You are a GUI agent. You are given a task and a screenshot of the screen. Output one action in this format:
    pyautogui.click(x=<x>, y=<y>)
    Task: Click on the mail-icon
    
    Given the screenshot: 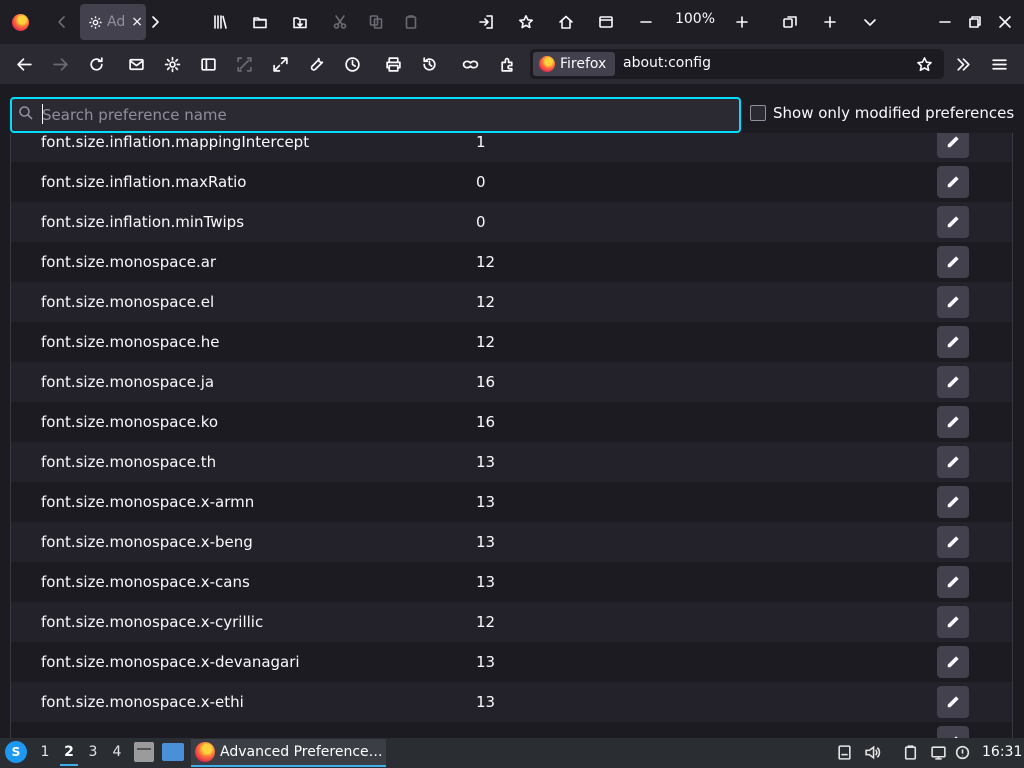 What is the action you would take?
    pyautogui.click(x=136, y=64)
    